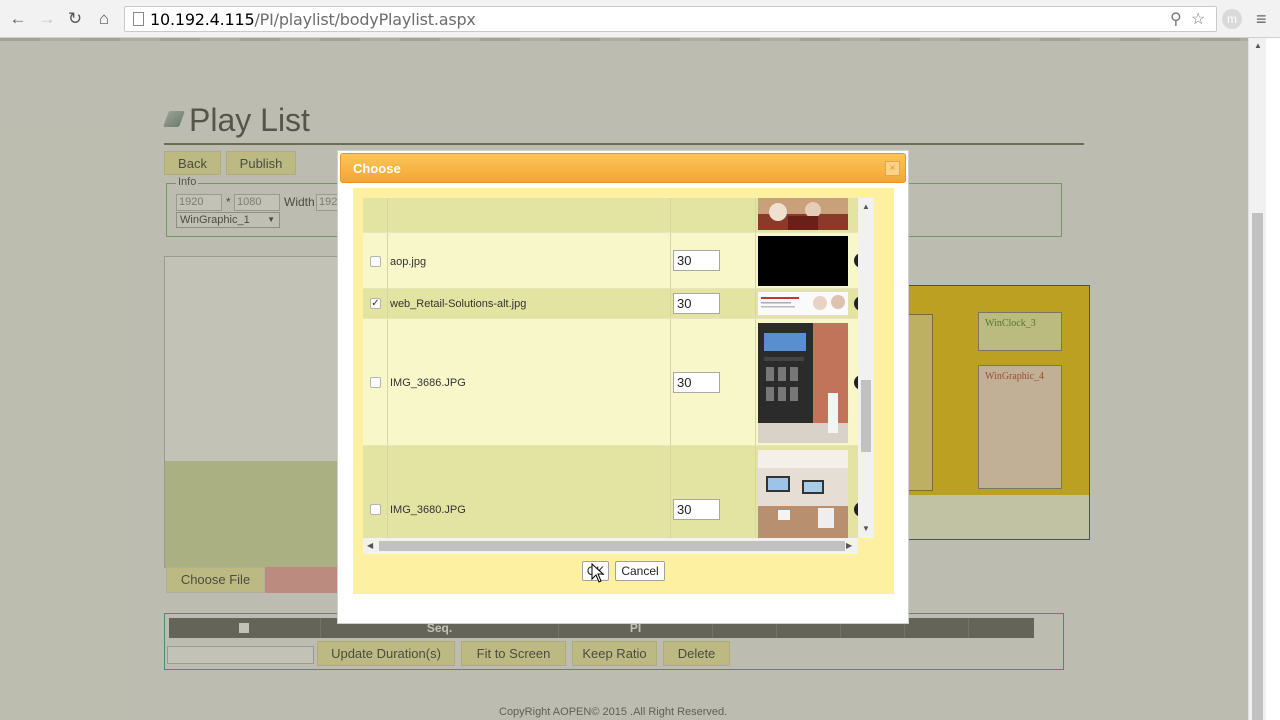 This screenshot has width=1280, height=720. Describe the element at coordinates (615, 304) in the screenshot. I see `file-row: ✓ web_Retail-Solutions-alt.jpg 30 ▶` at that location.